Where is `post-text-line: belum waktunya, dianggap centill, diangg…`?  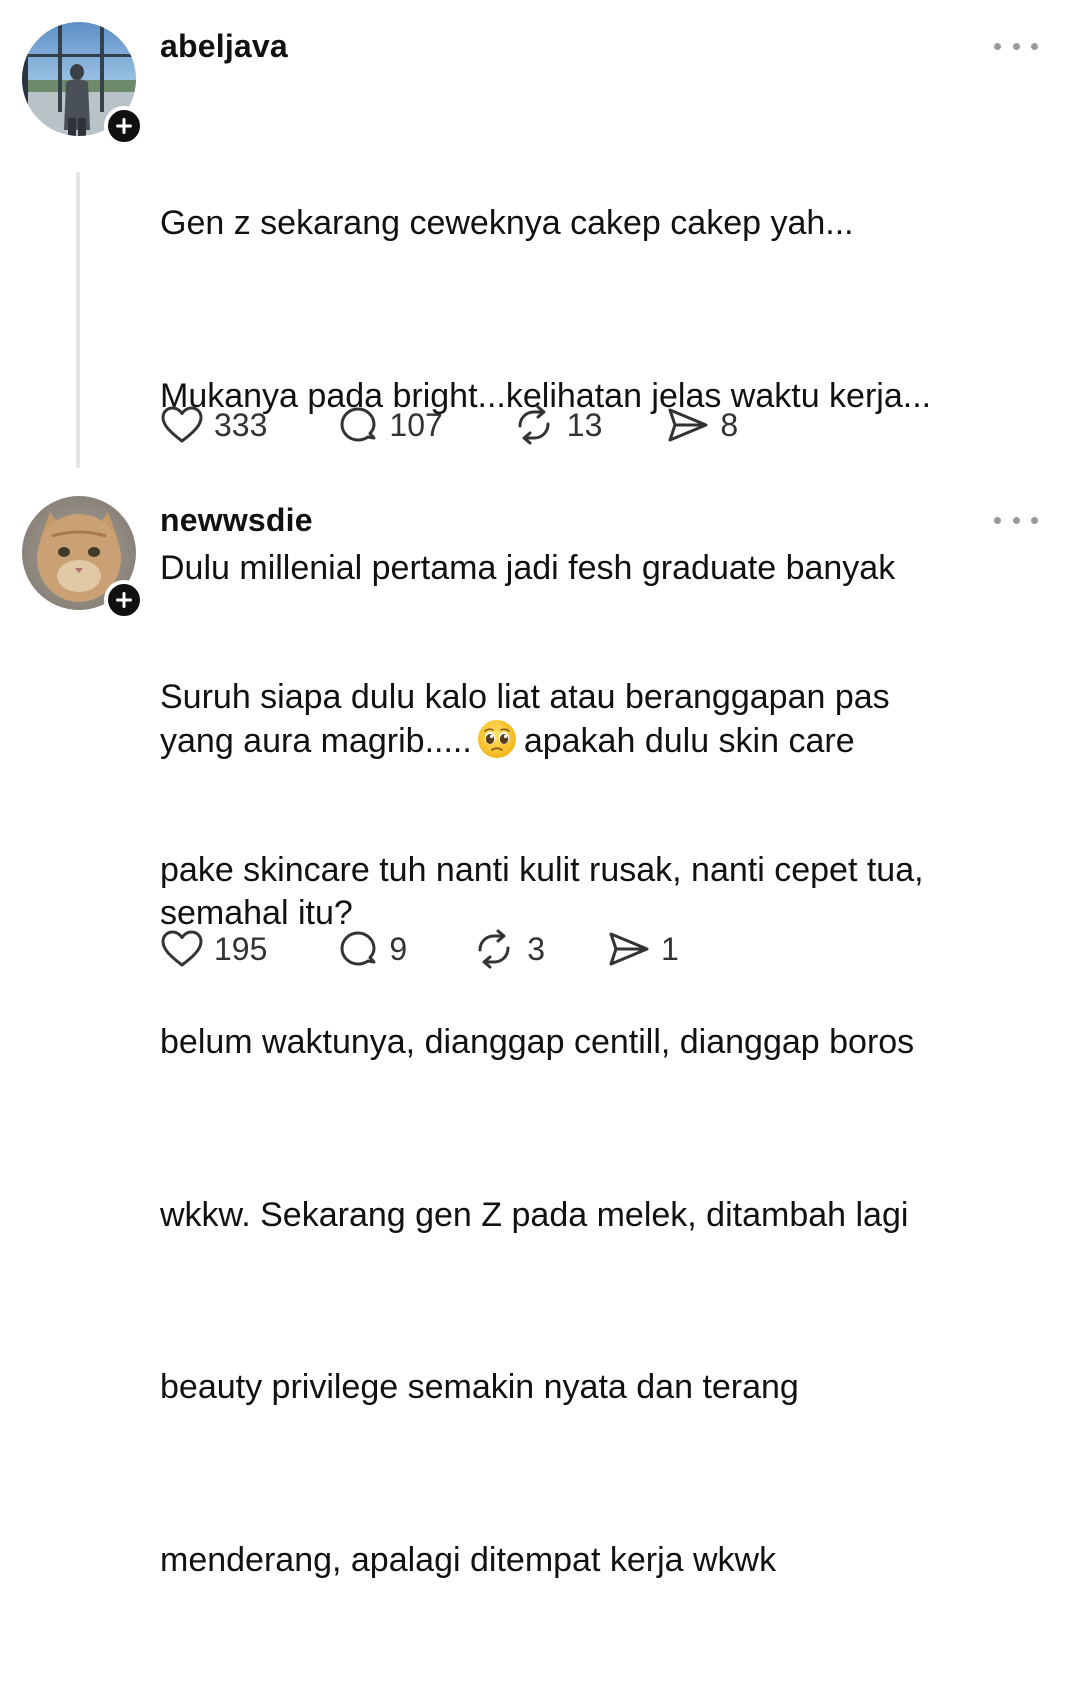
post-text-line: belum waktunya, dianggap centill, diangg… is located at coordinates (537, 1042).